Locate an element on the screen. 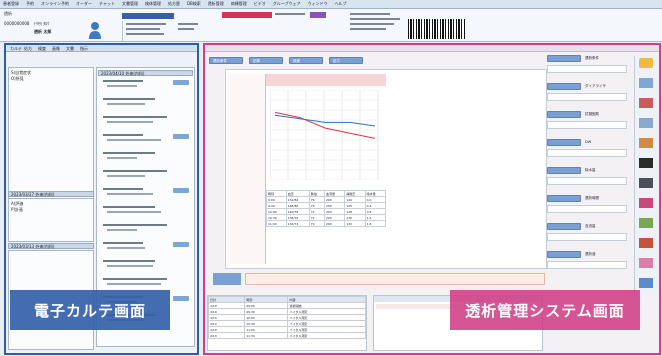  memo-field is located at coordinates (395, 279).